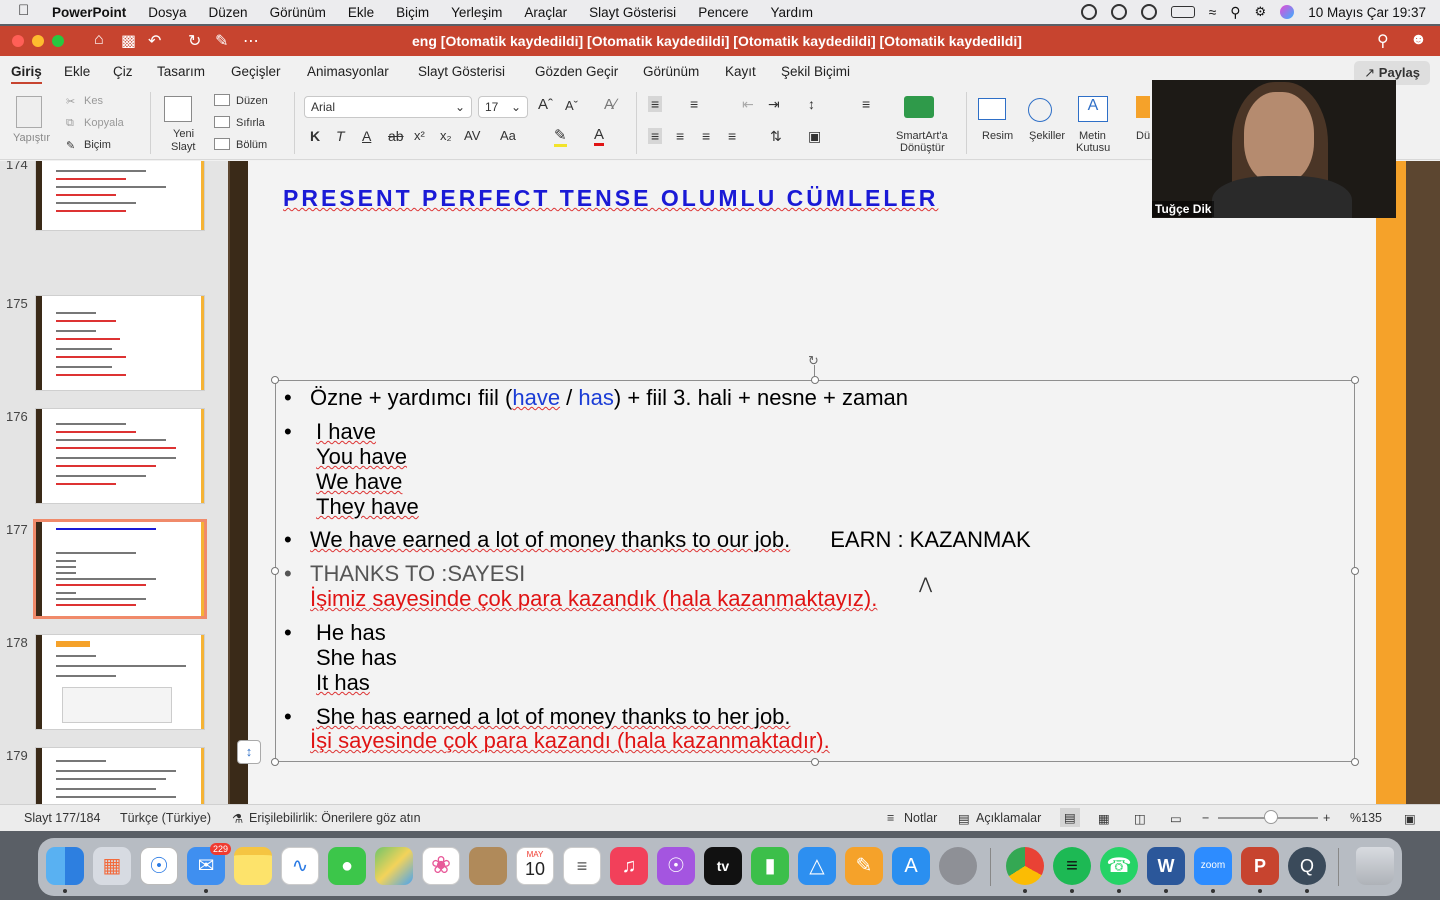 The height and width of the screenshot is (900, 1440). I want to click on menu-duzen: Düzen, so click(228, 12).